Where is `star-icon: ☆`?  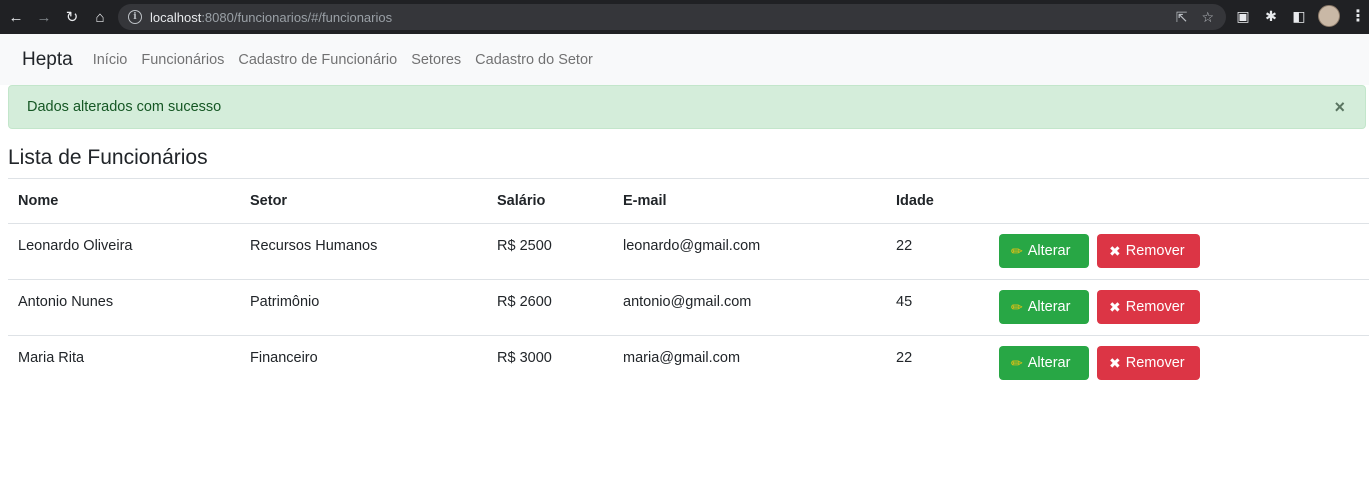
star-icon: ☆ is located at coordinates (1207, 17).